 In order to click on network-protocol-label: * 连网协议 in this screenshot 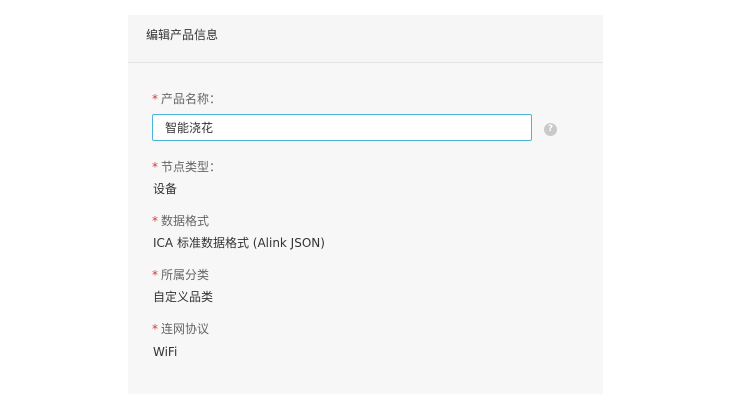, I will do `click(180, 329)`.